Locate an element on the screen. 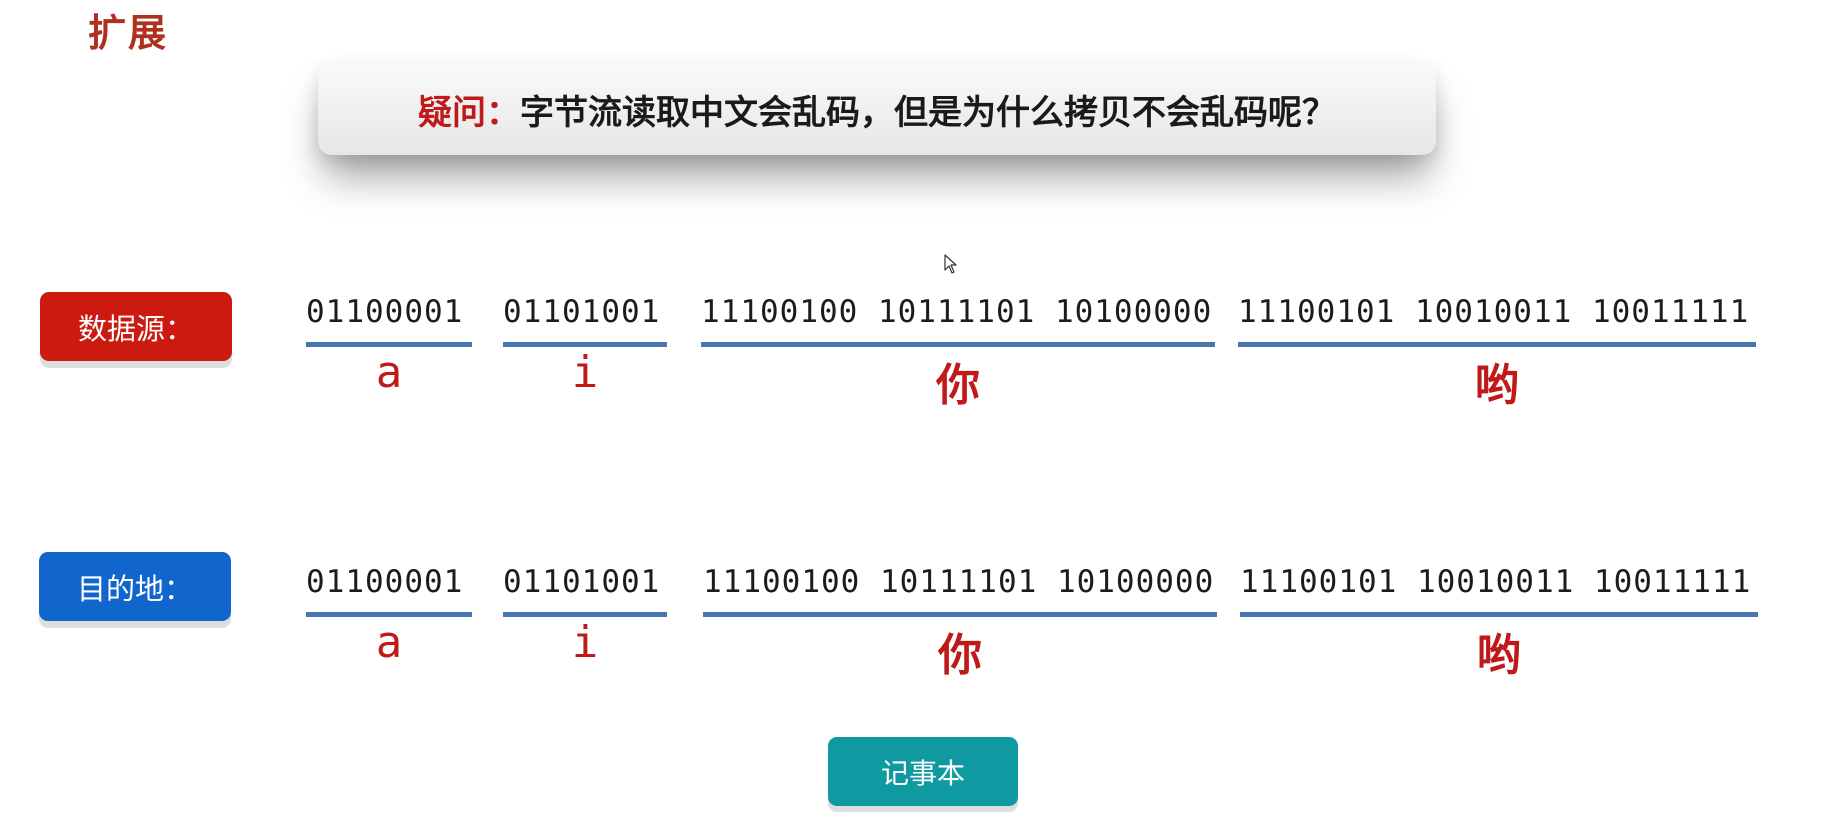 Image resolution: width=1846 pixels, height=829 pixels. source-char: 你 is located at coordinates (958, 385).